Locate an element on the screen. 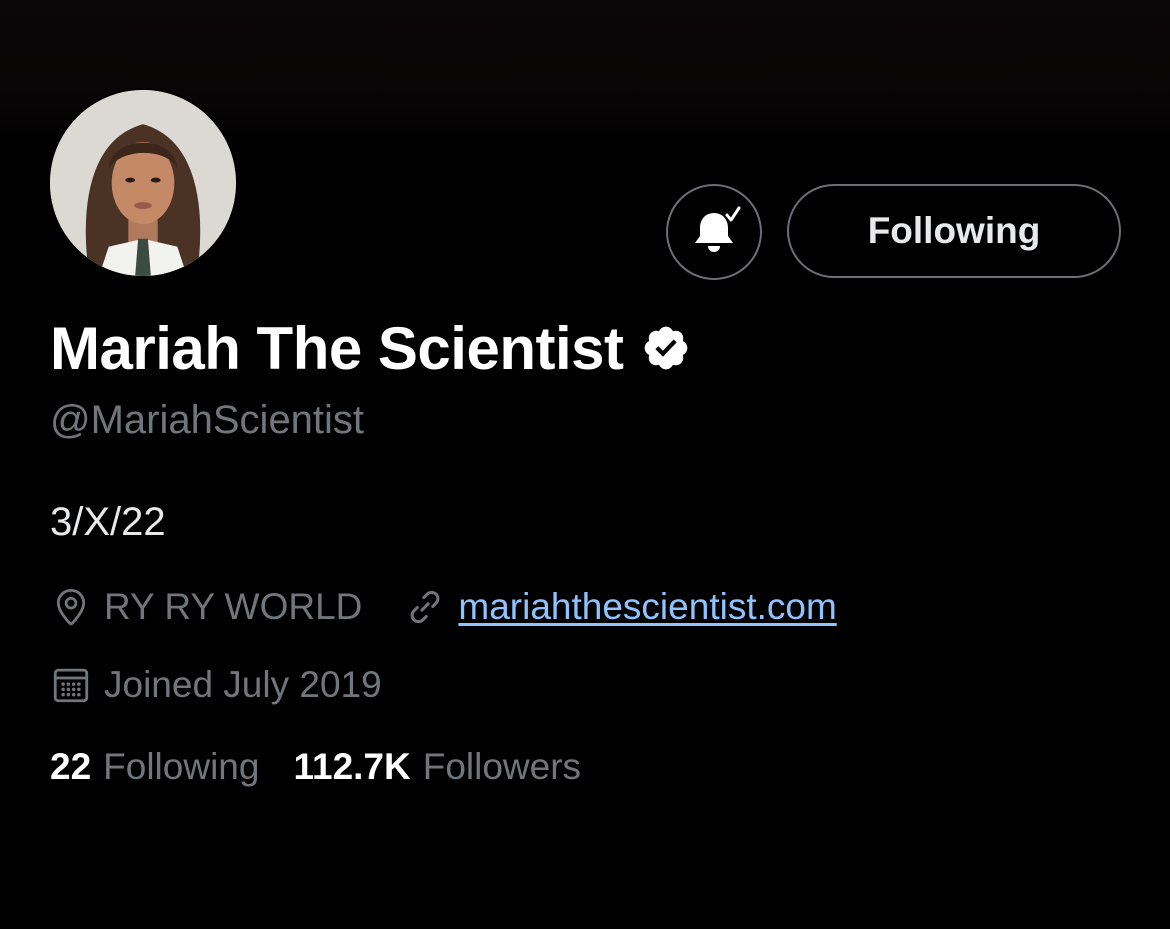 This screenshot has height=929, width=1170. following-button: Following is located at coordinates (954, 231).